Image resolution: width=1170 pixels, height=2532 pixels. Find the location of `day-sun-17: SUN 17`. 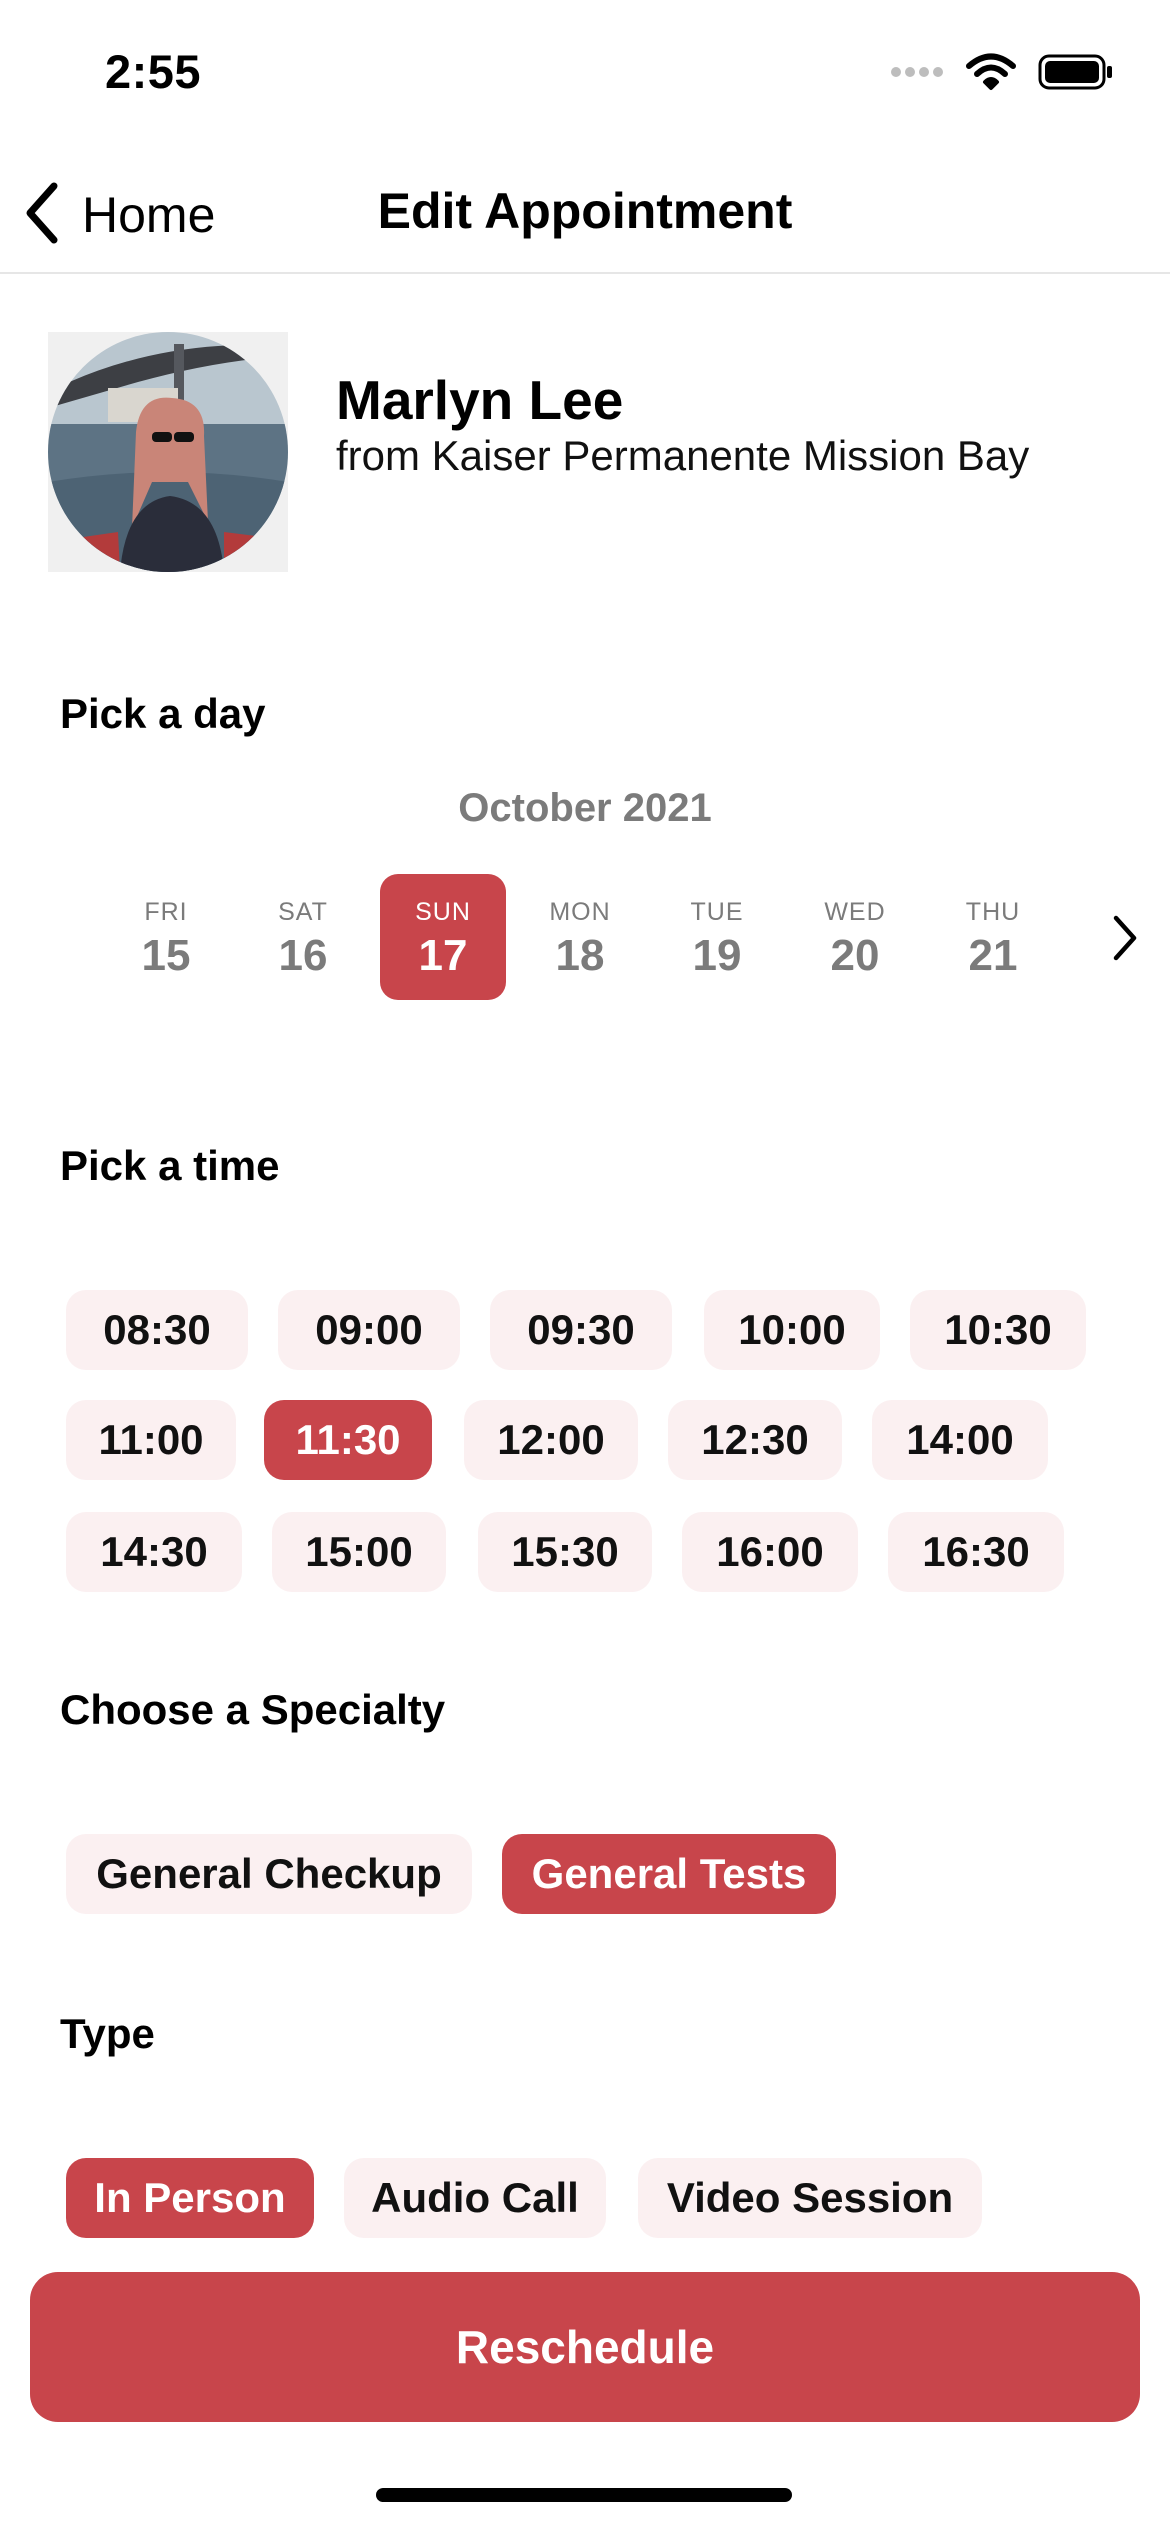

day-sun-17: SUN 17 is located at coordinates (443, 937).